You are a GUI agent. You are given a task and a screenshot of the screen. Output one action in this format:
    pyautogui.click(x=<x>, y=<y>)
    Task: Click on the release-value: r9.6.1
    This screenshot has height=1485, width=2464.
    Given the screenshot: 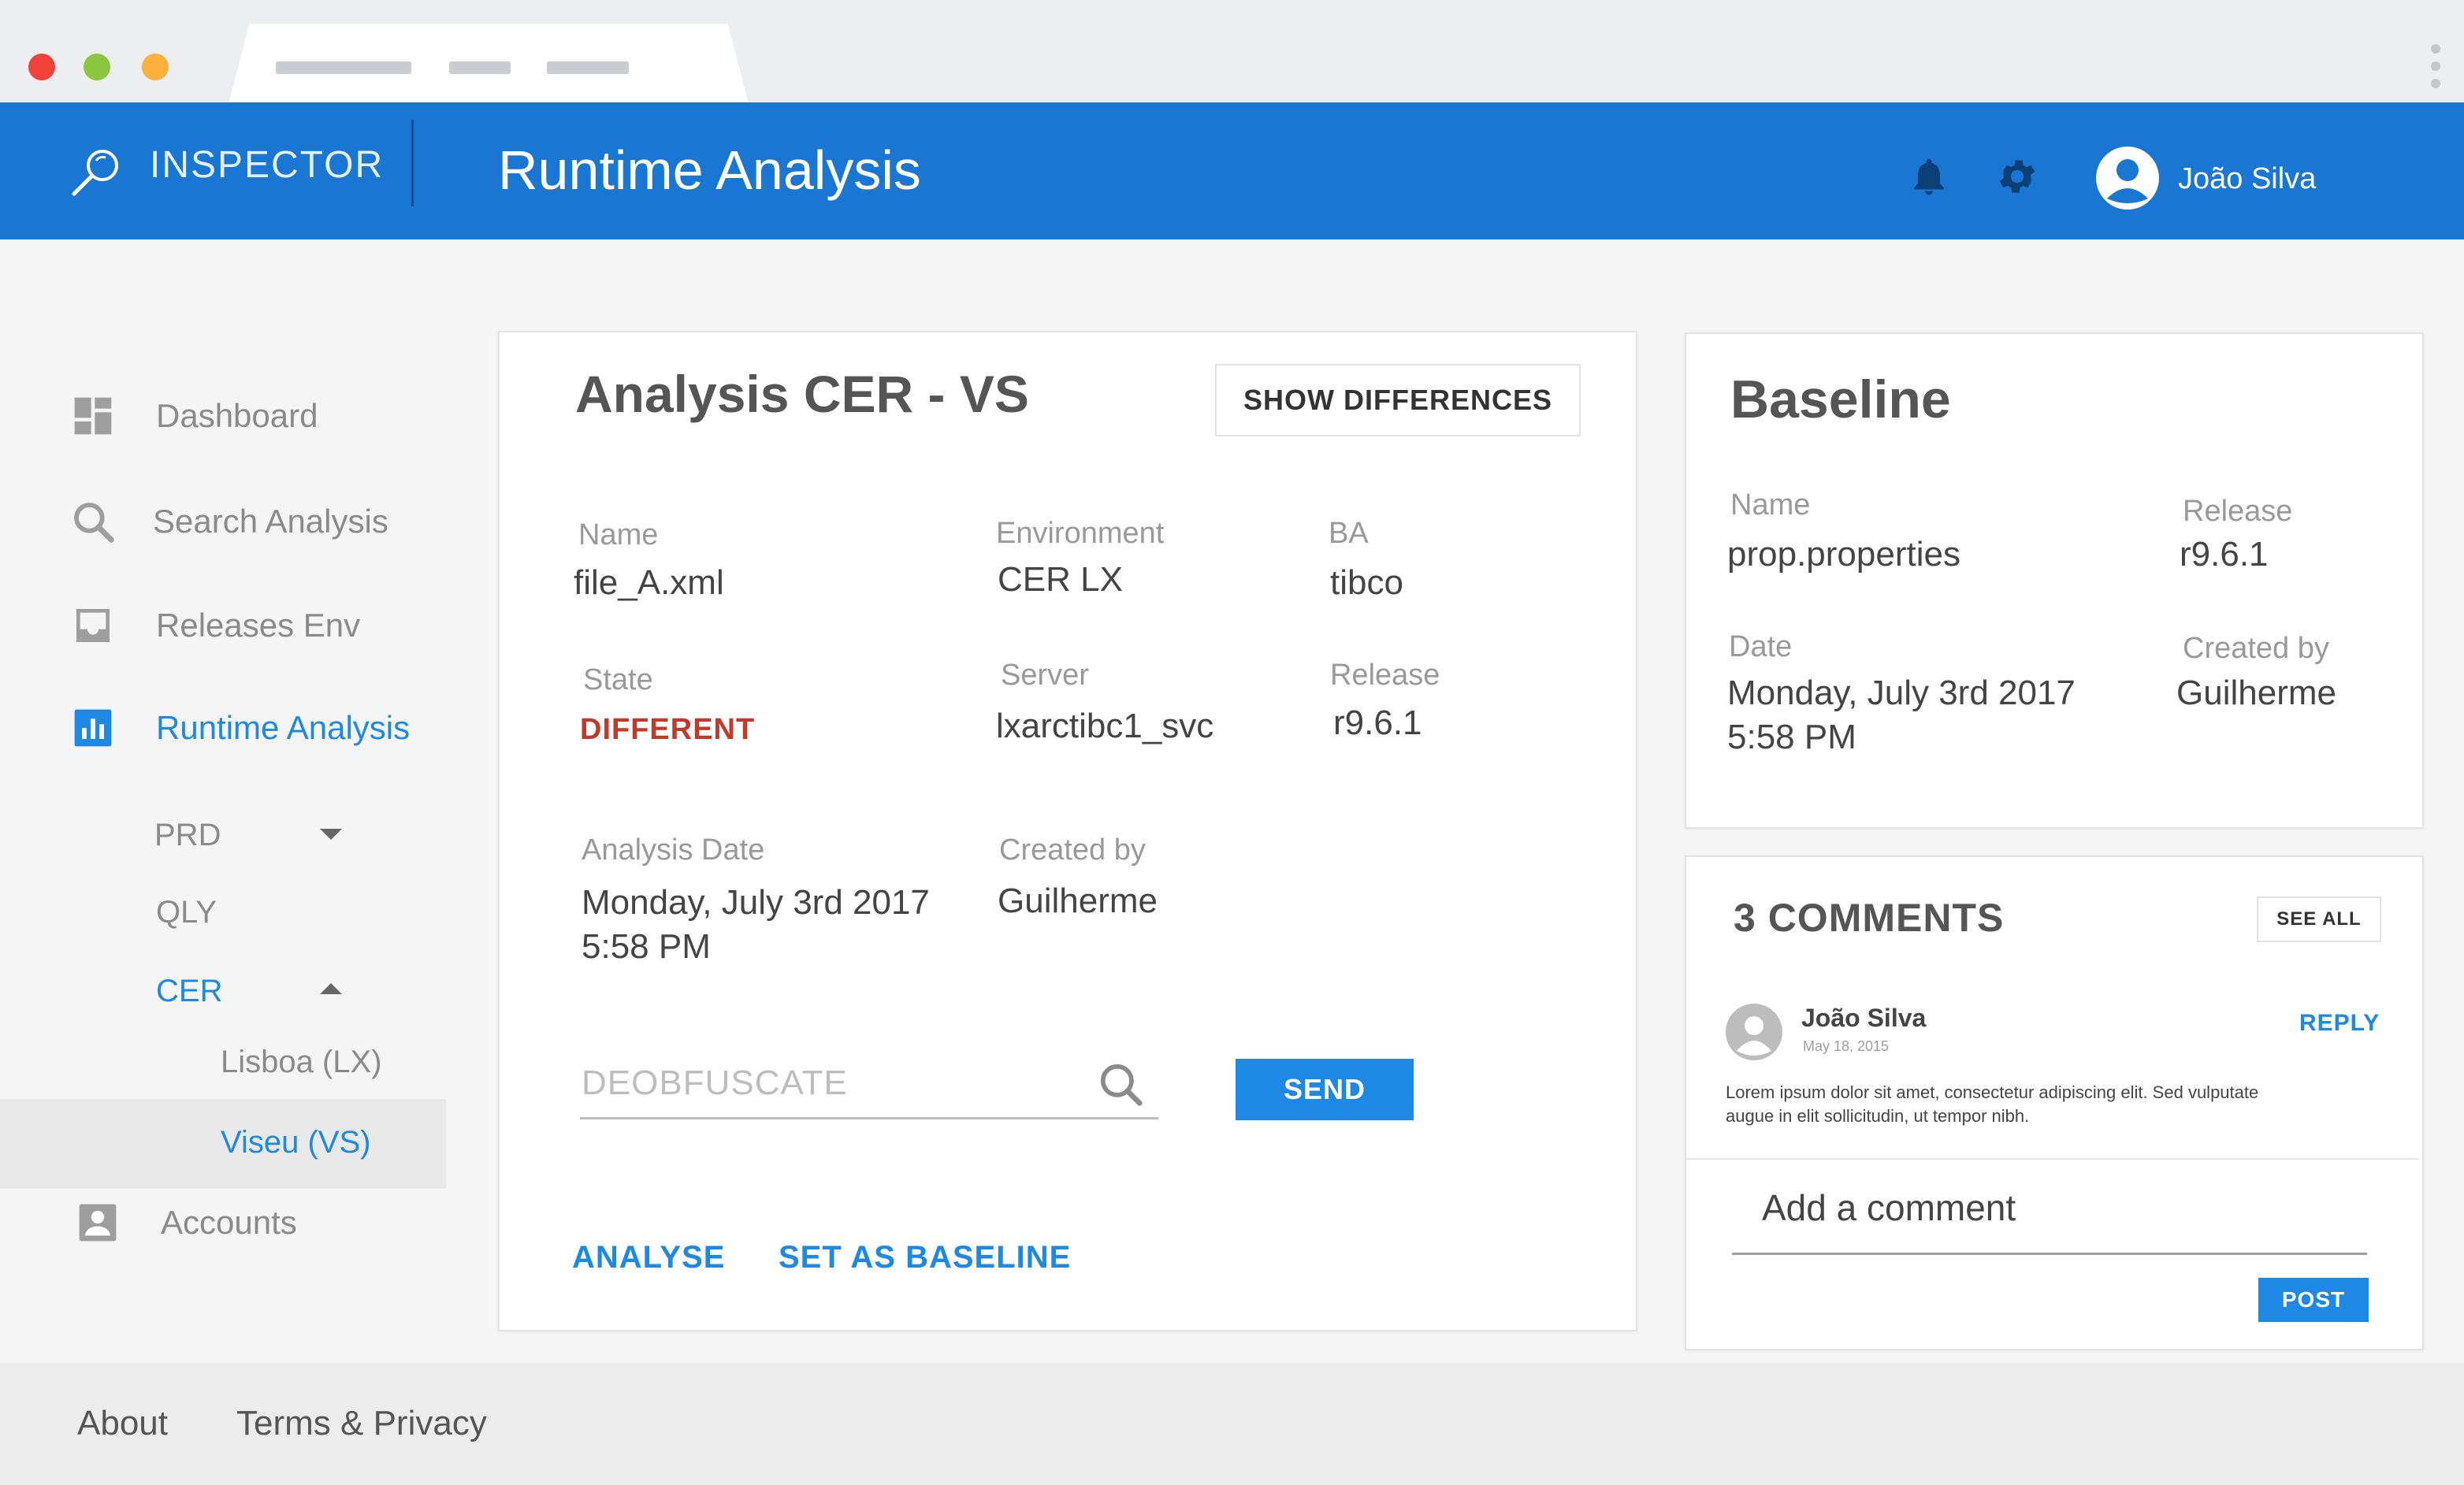 What is the action you would take?
    pyautogui.click(x=1377, y=723)
    